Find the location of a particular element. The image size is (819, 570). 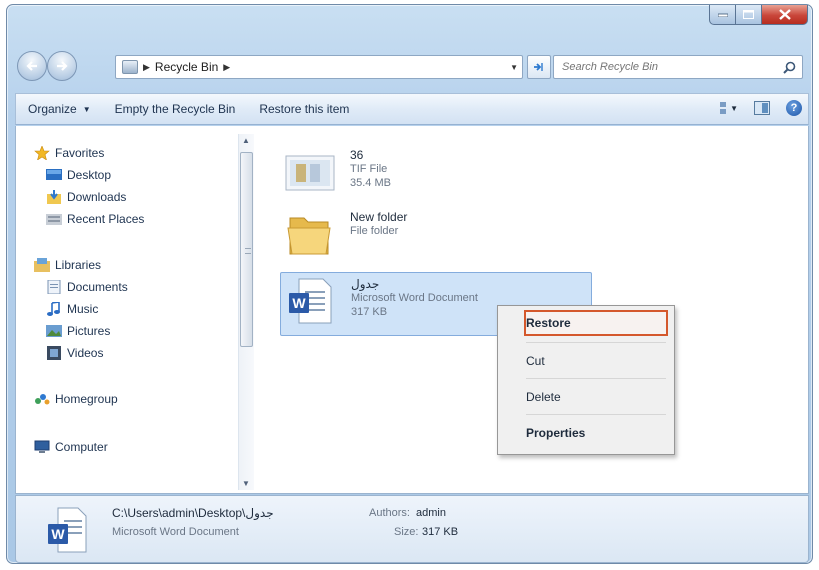

file-meta: 36 TIF File 35.4 MB is located at coordinates (370, 172).